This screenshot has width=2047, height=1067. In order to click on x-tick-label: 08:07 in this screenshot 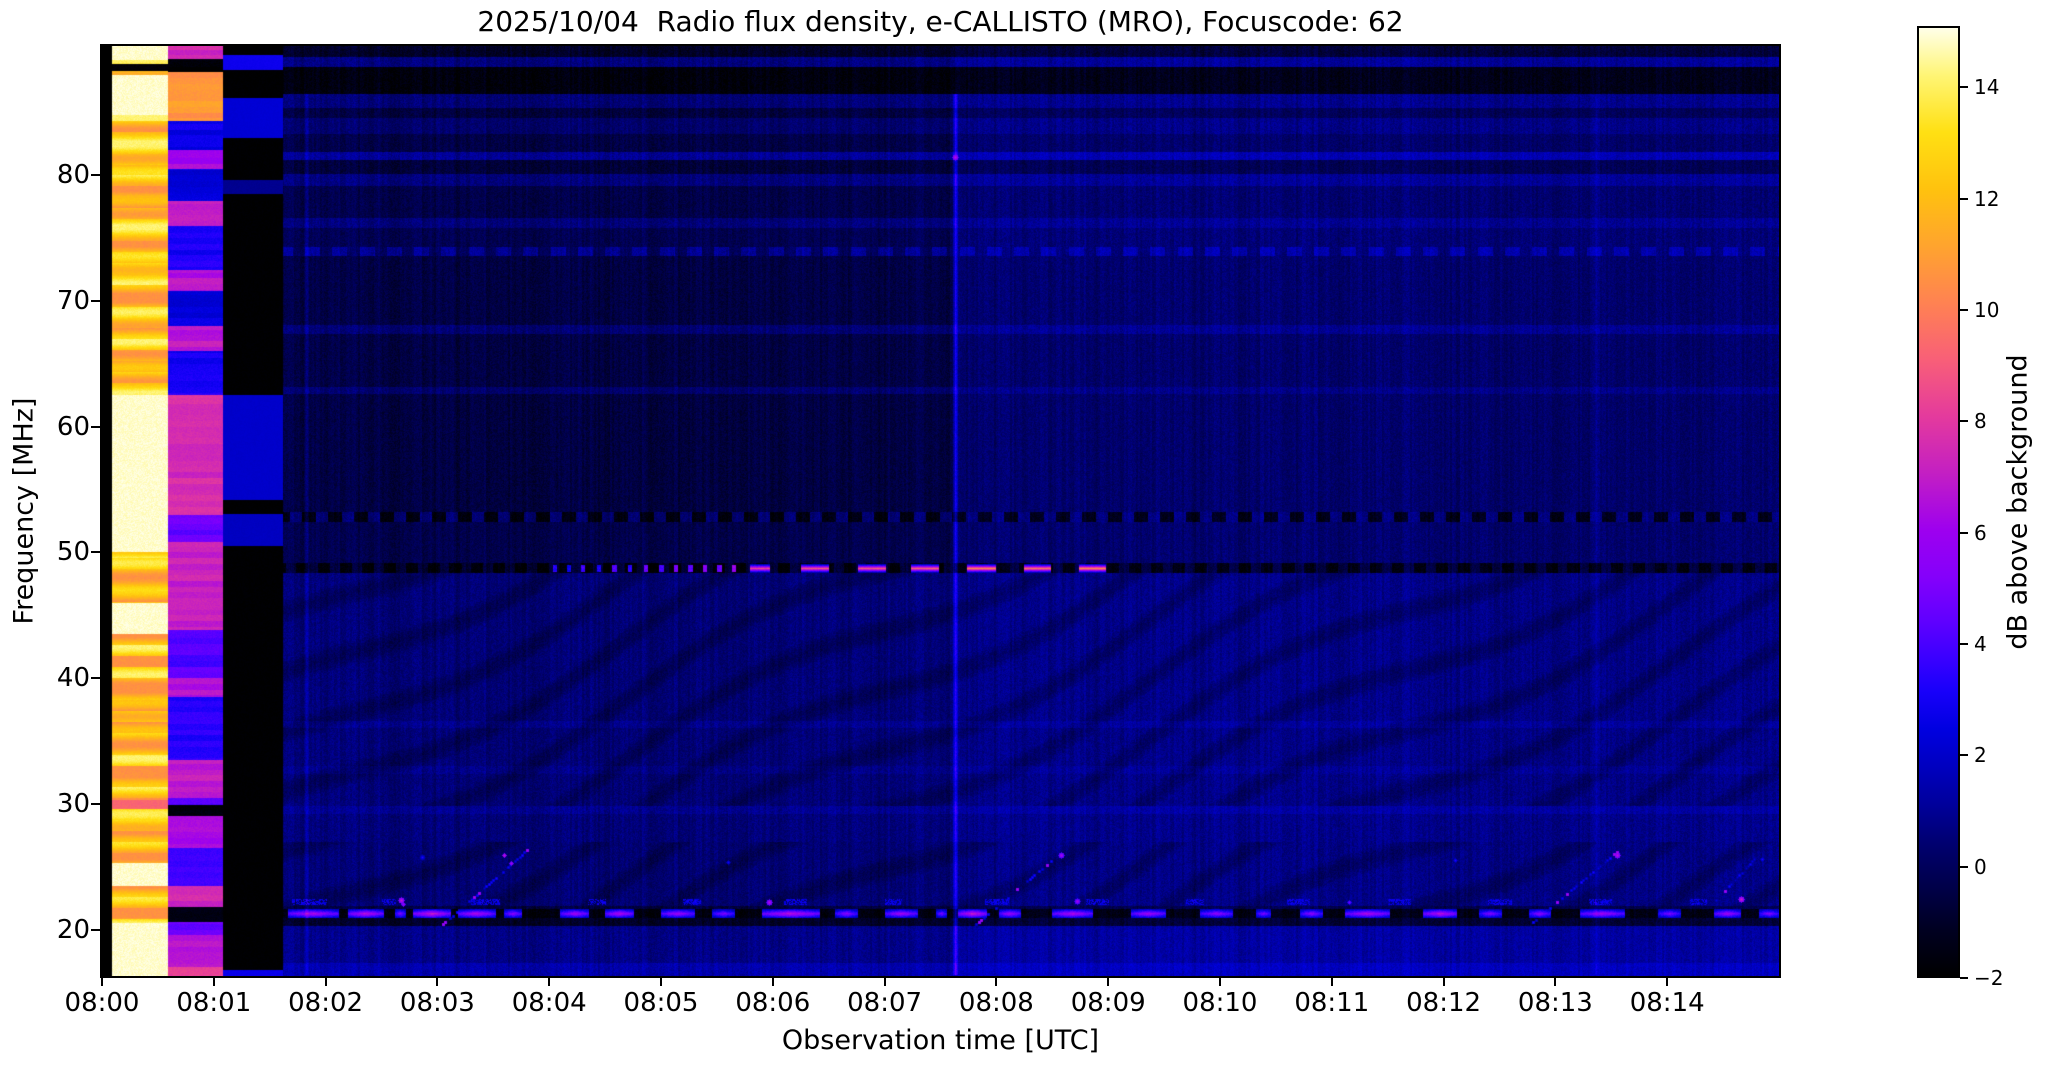, I will do `click(885, 1003)`.